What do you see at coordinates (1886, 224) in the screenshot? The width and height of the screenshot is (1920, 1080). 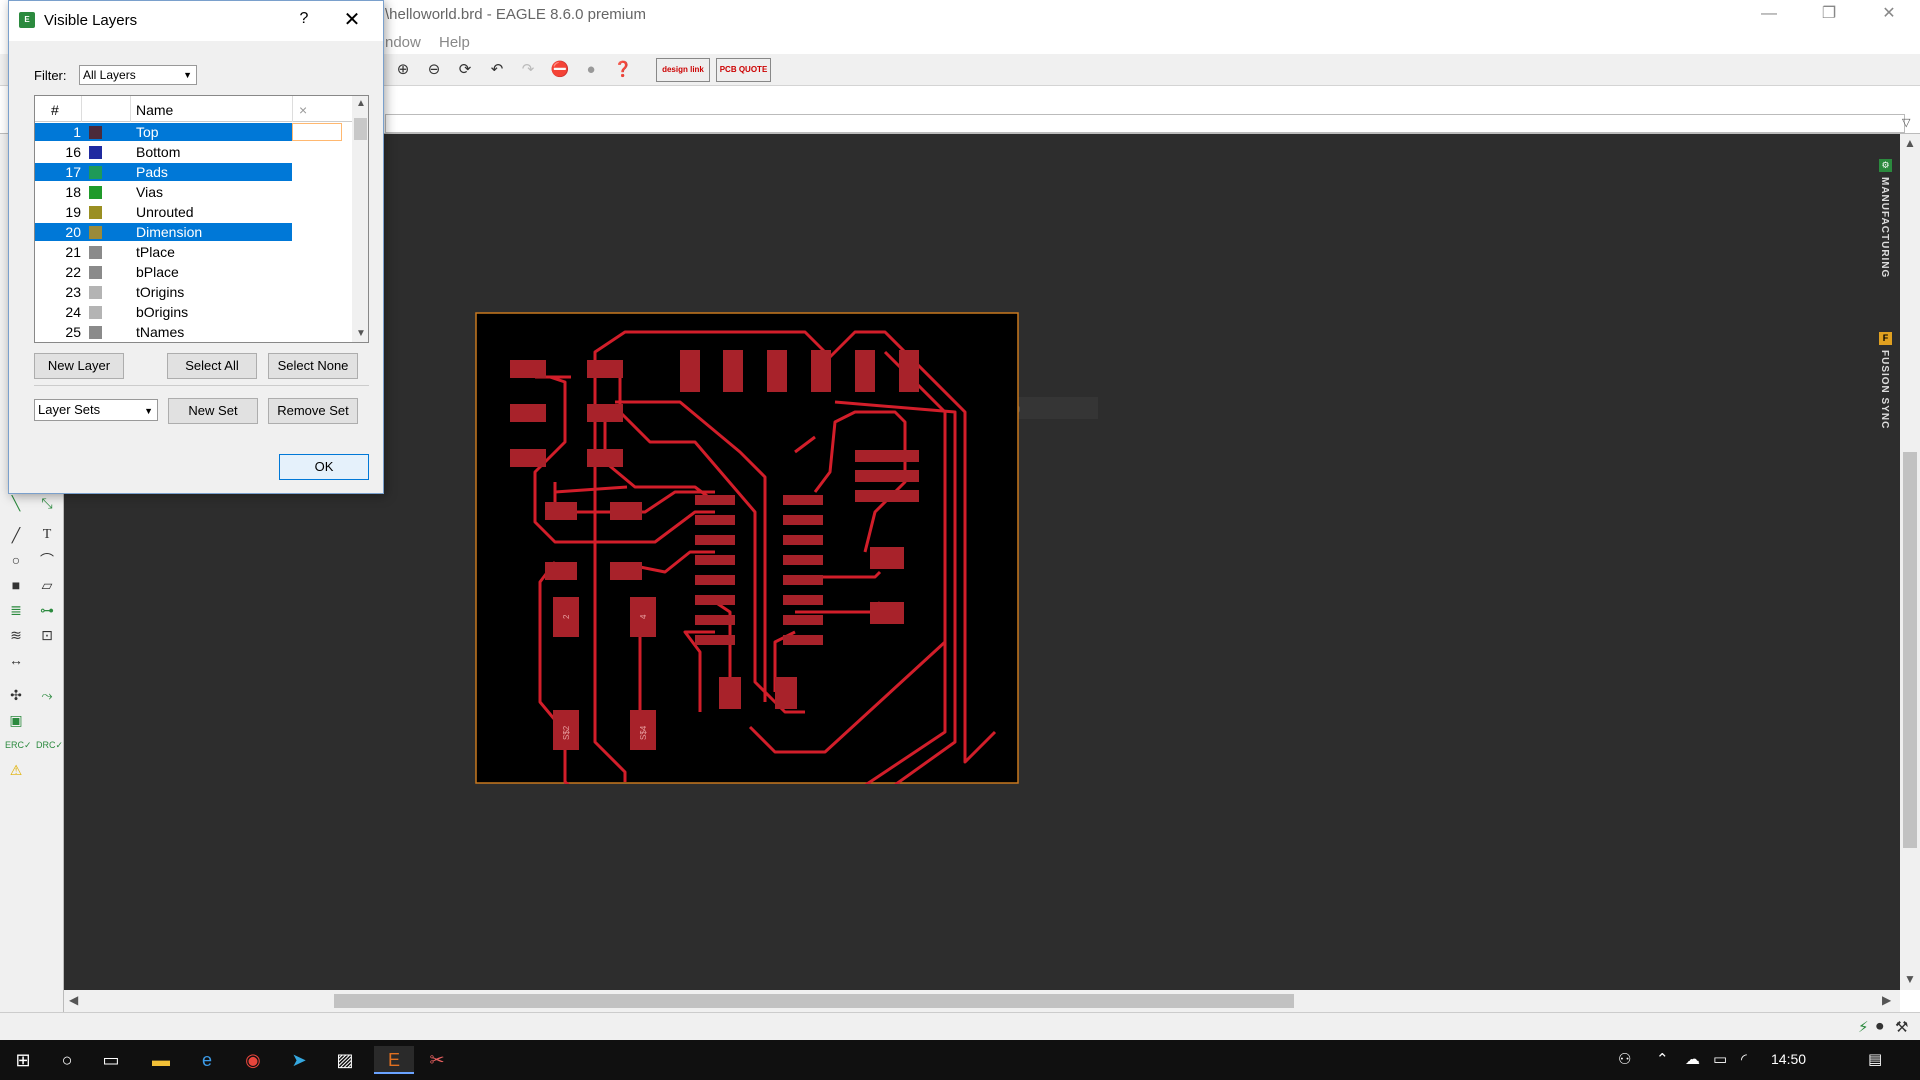 I see `manufacturing-tab: ⚙ MANUFACTURING` at bounding box center [1886, 224].